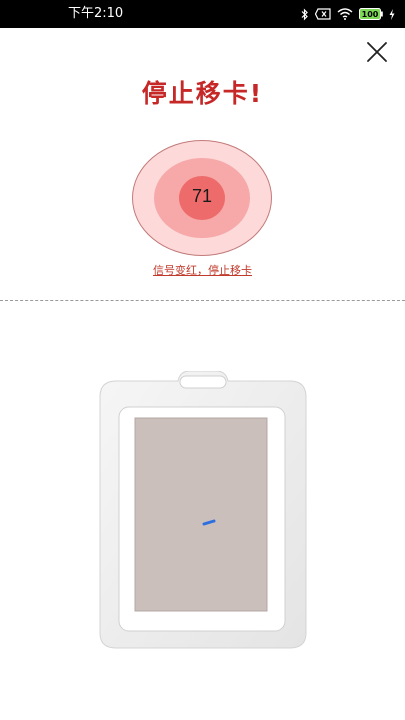 The height and width of the screenshot is (720, 405). I want to click on status-icons: 100, so click(348, 14).